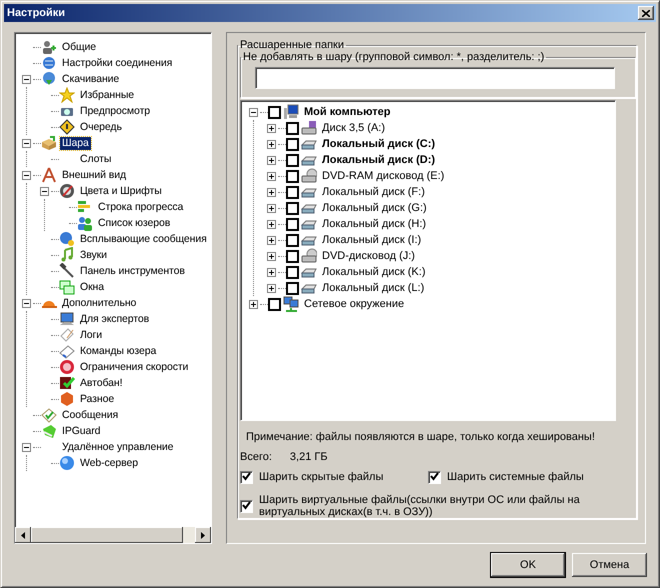 This screenshot has height=588, width=660. Describe the element at coordinates (368, 256) in the screenshot. I see `folder-tree-item: DVD-дисковод (J:)` at that location.